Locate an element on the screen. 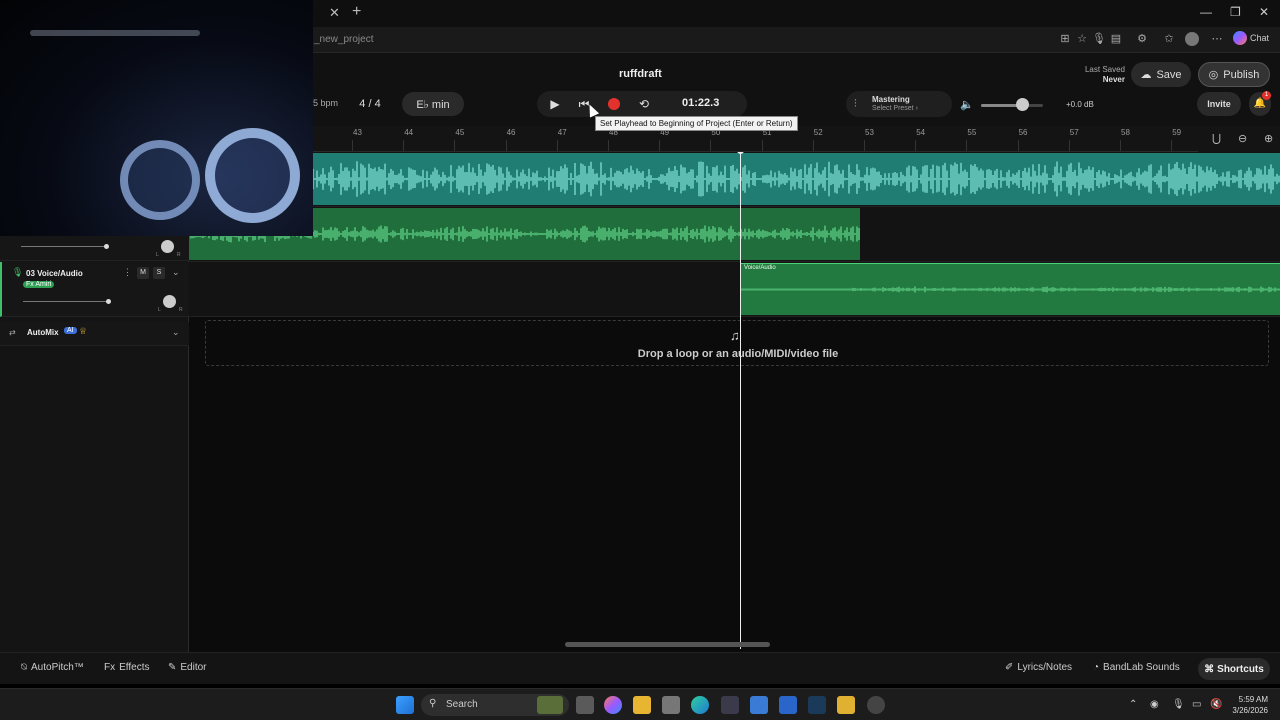 The image size is (1280, 720). close-window-icon: ✕ is located at coordinates (1264, 12).